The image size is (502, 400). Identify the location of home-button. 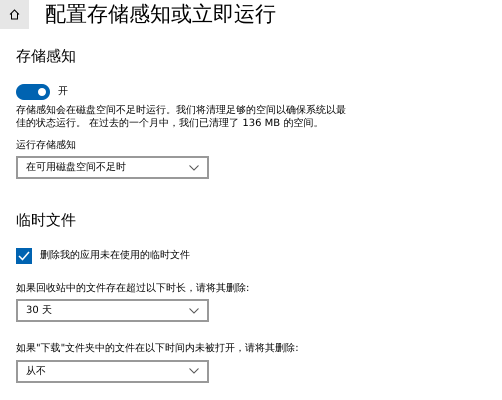
(14, 14).